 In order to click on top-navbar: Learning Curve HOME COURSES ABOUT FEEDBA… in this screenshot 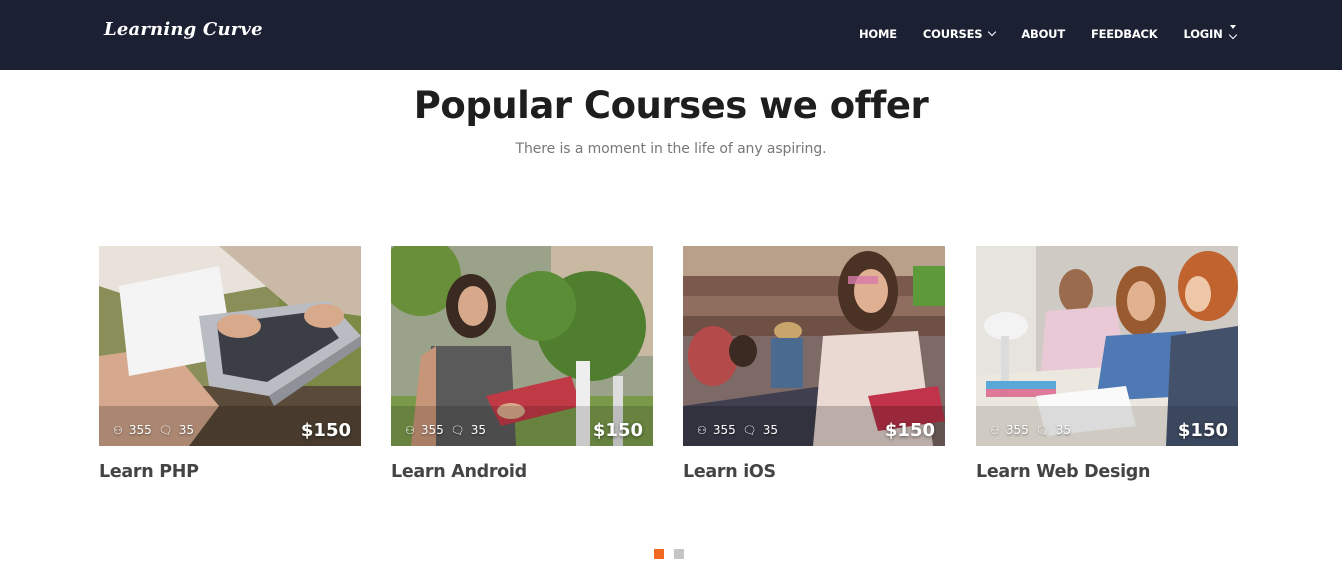, I will do `click(671, 35)`.